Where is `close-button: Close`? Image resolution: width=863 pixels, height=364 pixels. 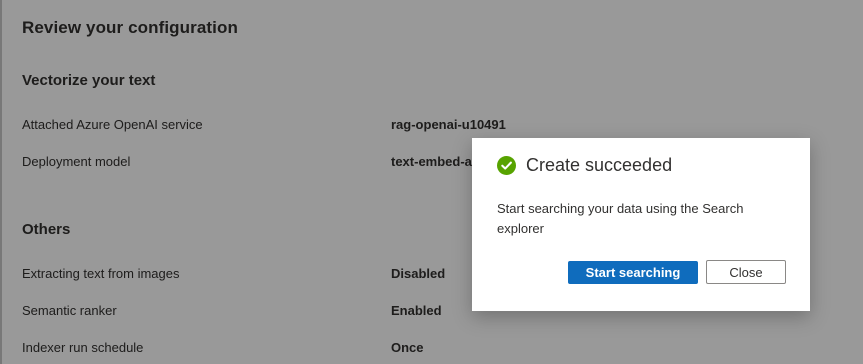
close-button: Close is located at coordinates (746, 272).